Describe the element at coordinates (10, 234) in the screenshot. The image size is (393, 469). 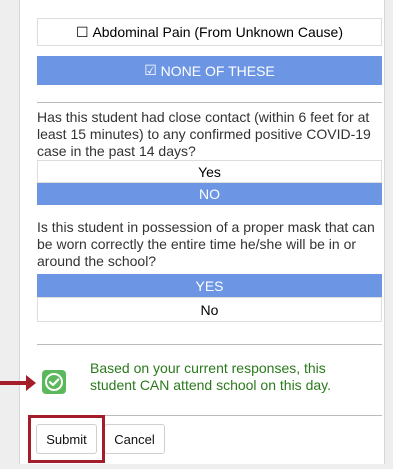
I see `left-margin` at that location.